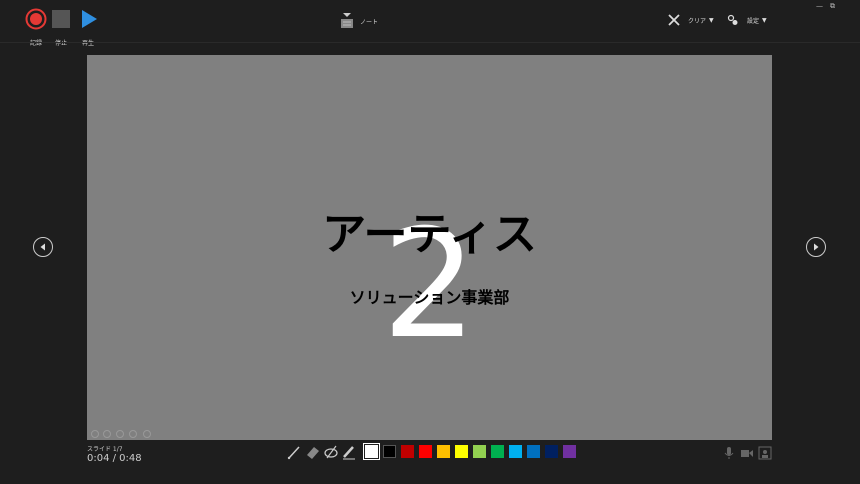 Image resolution: width=860 pixels, height=484 pixels. Describe the element at coordinates (764, 20) in the screenshot. I see `settings-dropdown-icon: ▼` at that location.